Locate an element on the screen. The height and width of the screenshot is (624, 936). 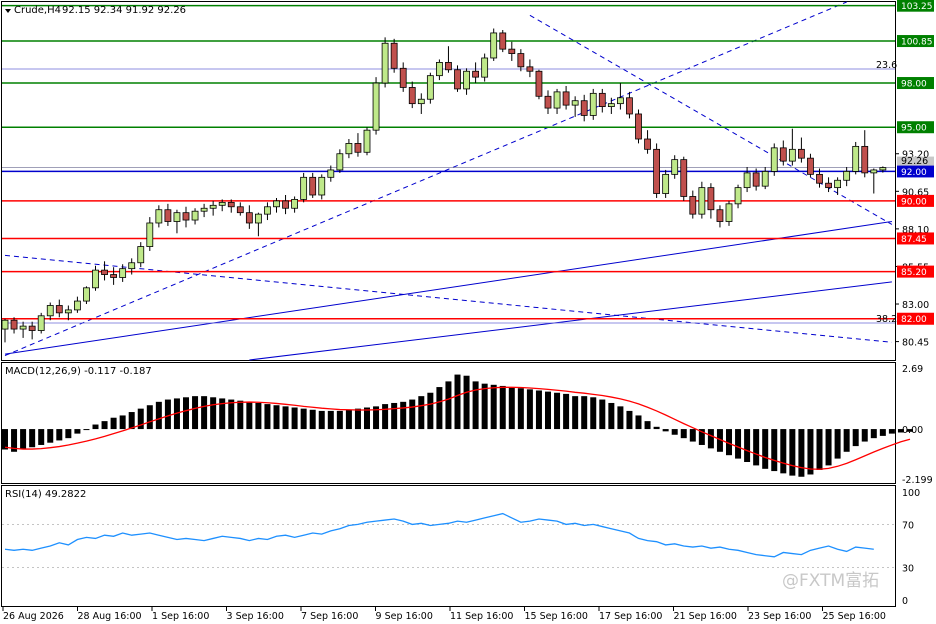
trendline-lower-rising-solid is located at coordinates (570, 321).